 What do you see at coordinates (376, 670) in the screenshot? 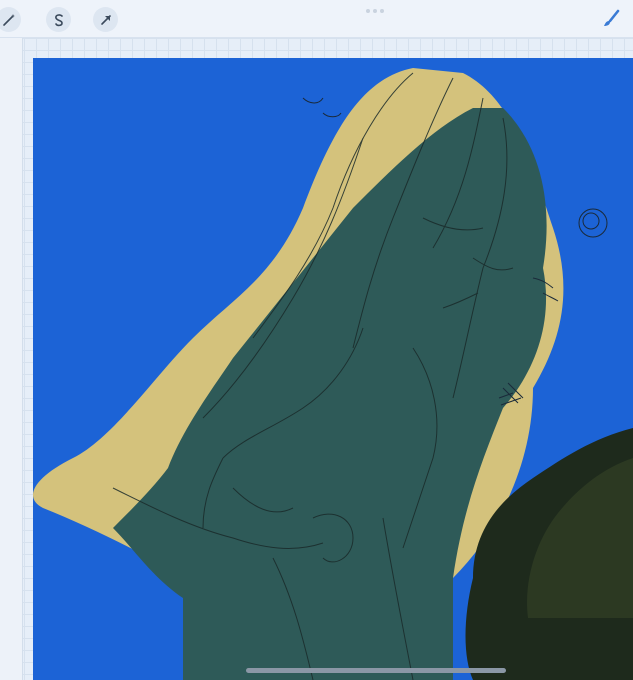
I see `home-indicator` at bounding box center [376, 670].